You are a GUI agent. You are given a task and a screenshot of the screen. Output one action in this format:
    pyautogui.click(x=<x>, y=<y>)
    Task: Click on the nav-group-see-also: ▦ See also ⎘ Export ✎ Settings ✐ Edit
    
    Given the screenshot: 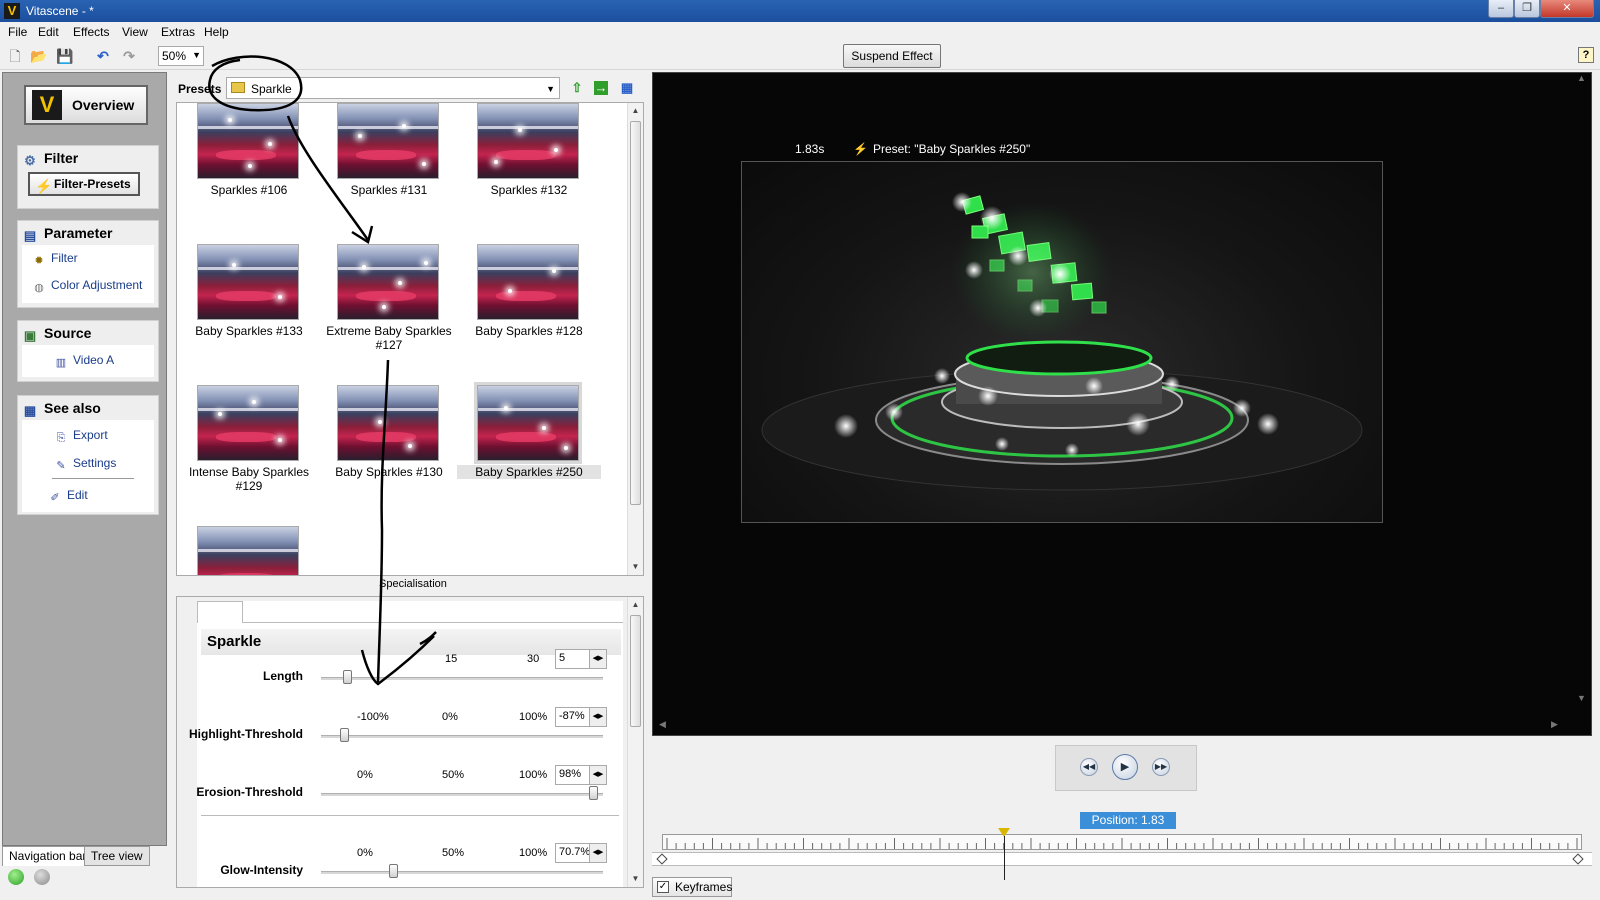 What is the action you would take?
    pyautogui.click(x=88, y=455)
    